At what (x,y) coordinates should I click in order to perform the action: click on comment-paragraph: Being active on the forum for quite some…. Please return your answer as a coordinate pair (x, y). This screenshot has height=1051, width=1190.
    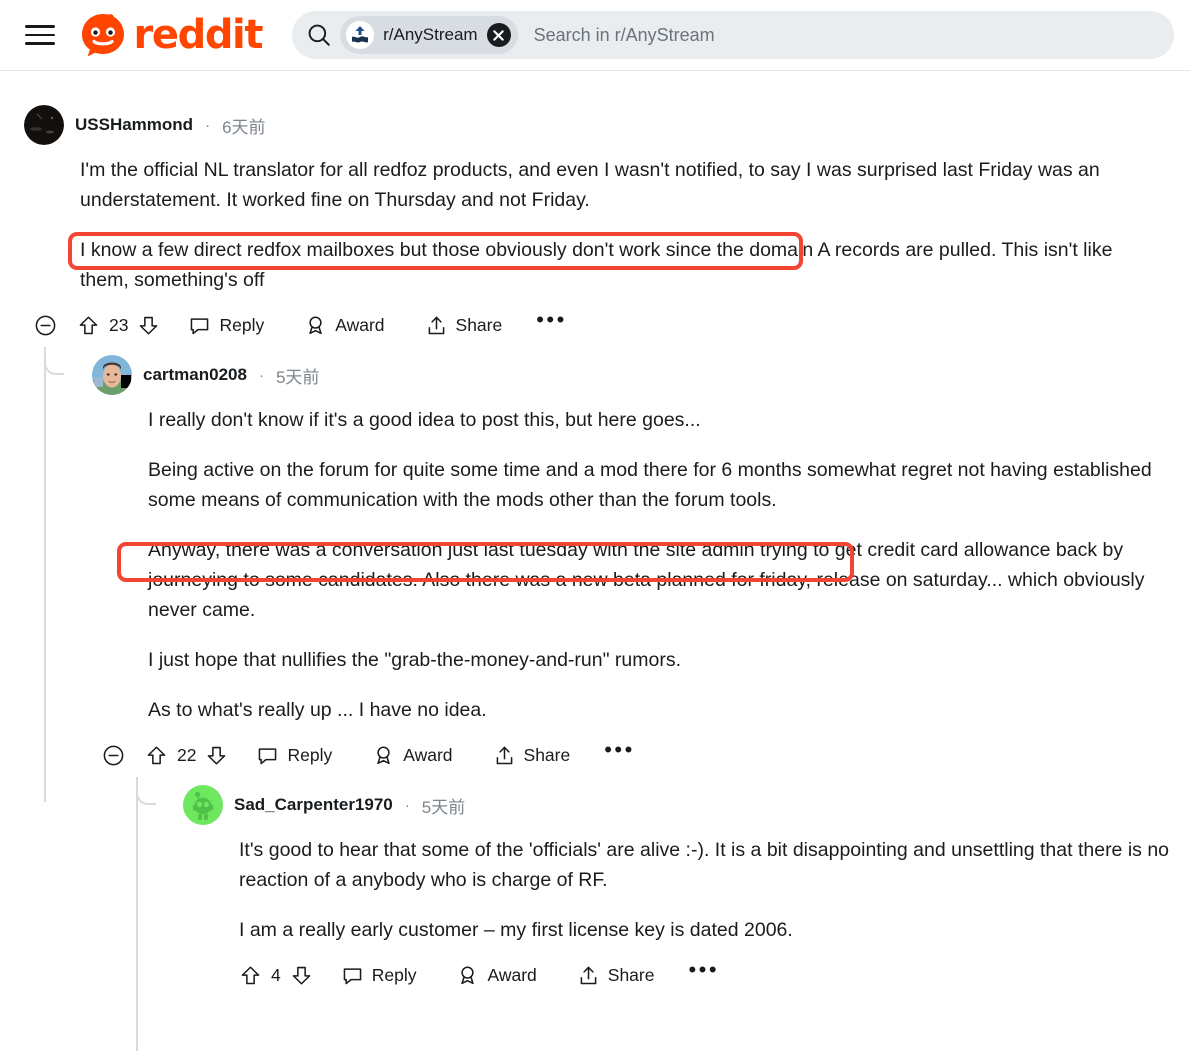
    Looking at the image, I should click on (650, 485).